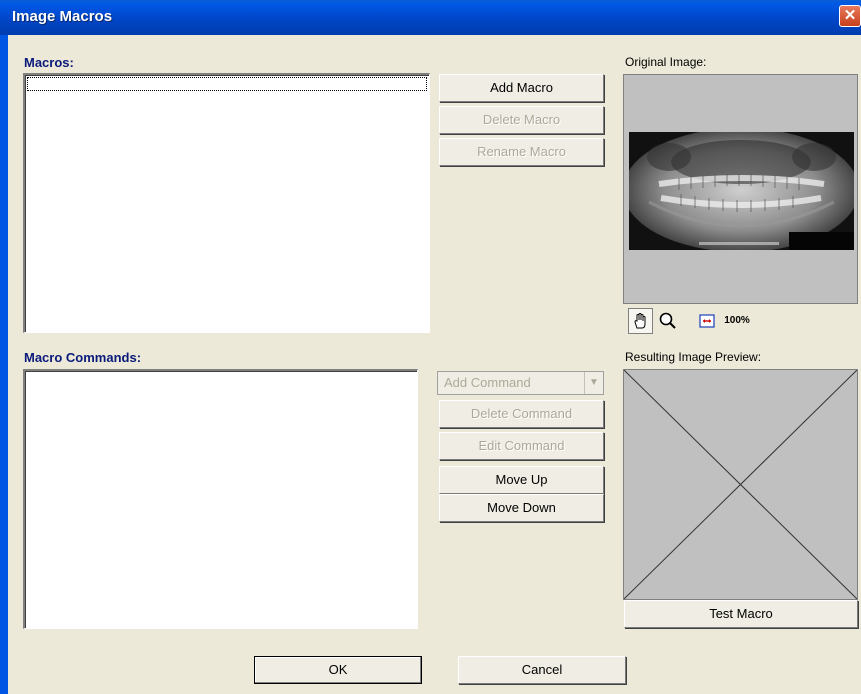 Image resolution: width=861 pixels, height=694 pixels. Describe the element at coordinates (487, 382) in the screenshot. I see `add-command-label: Add Command` at that location.